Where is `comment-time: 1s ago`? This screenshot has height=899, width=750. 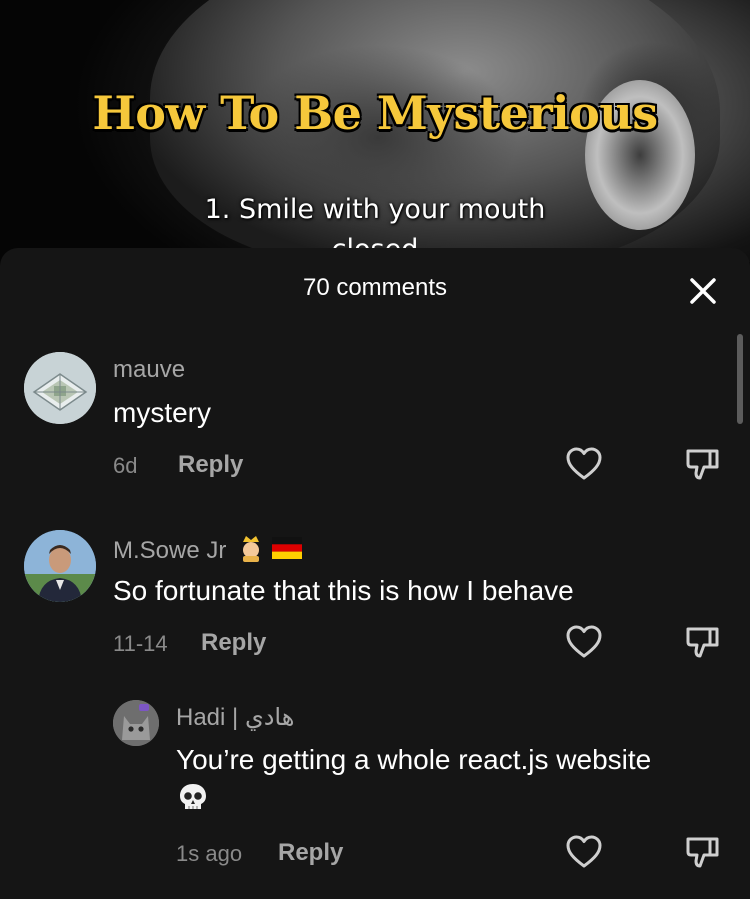
comment-time: 1s ago is located at coordinates (209, 853).